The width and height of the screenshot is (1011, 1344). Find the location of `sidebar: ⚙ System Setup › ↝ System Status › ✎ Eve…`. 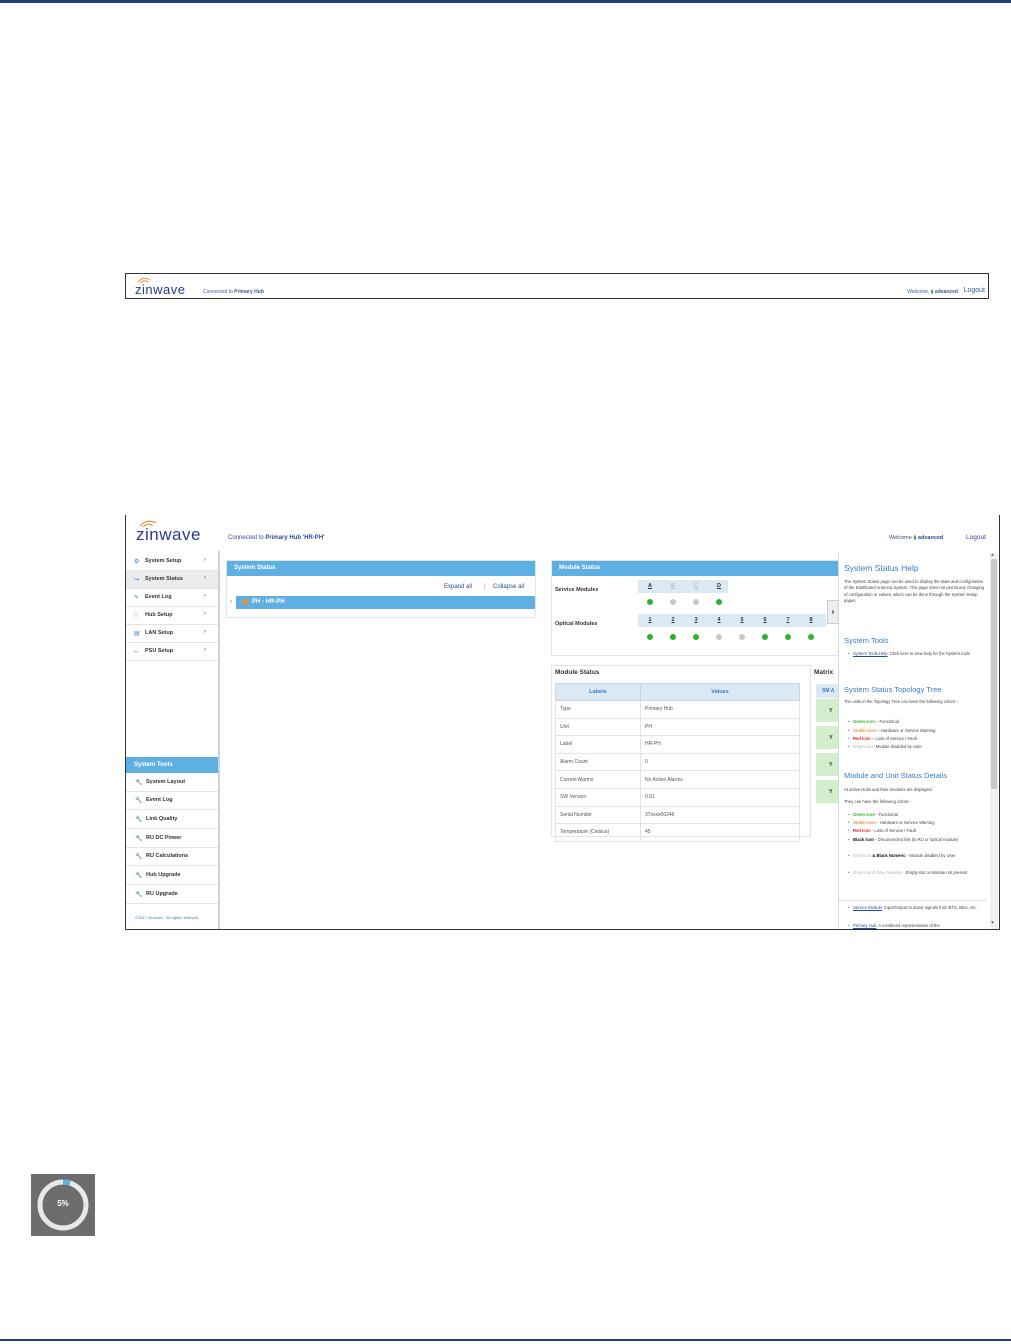

sidebar: ⚙ System Setup › ↝ System Status › ✎ Eve… is located at coordinates (173, 740).